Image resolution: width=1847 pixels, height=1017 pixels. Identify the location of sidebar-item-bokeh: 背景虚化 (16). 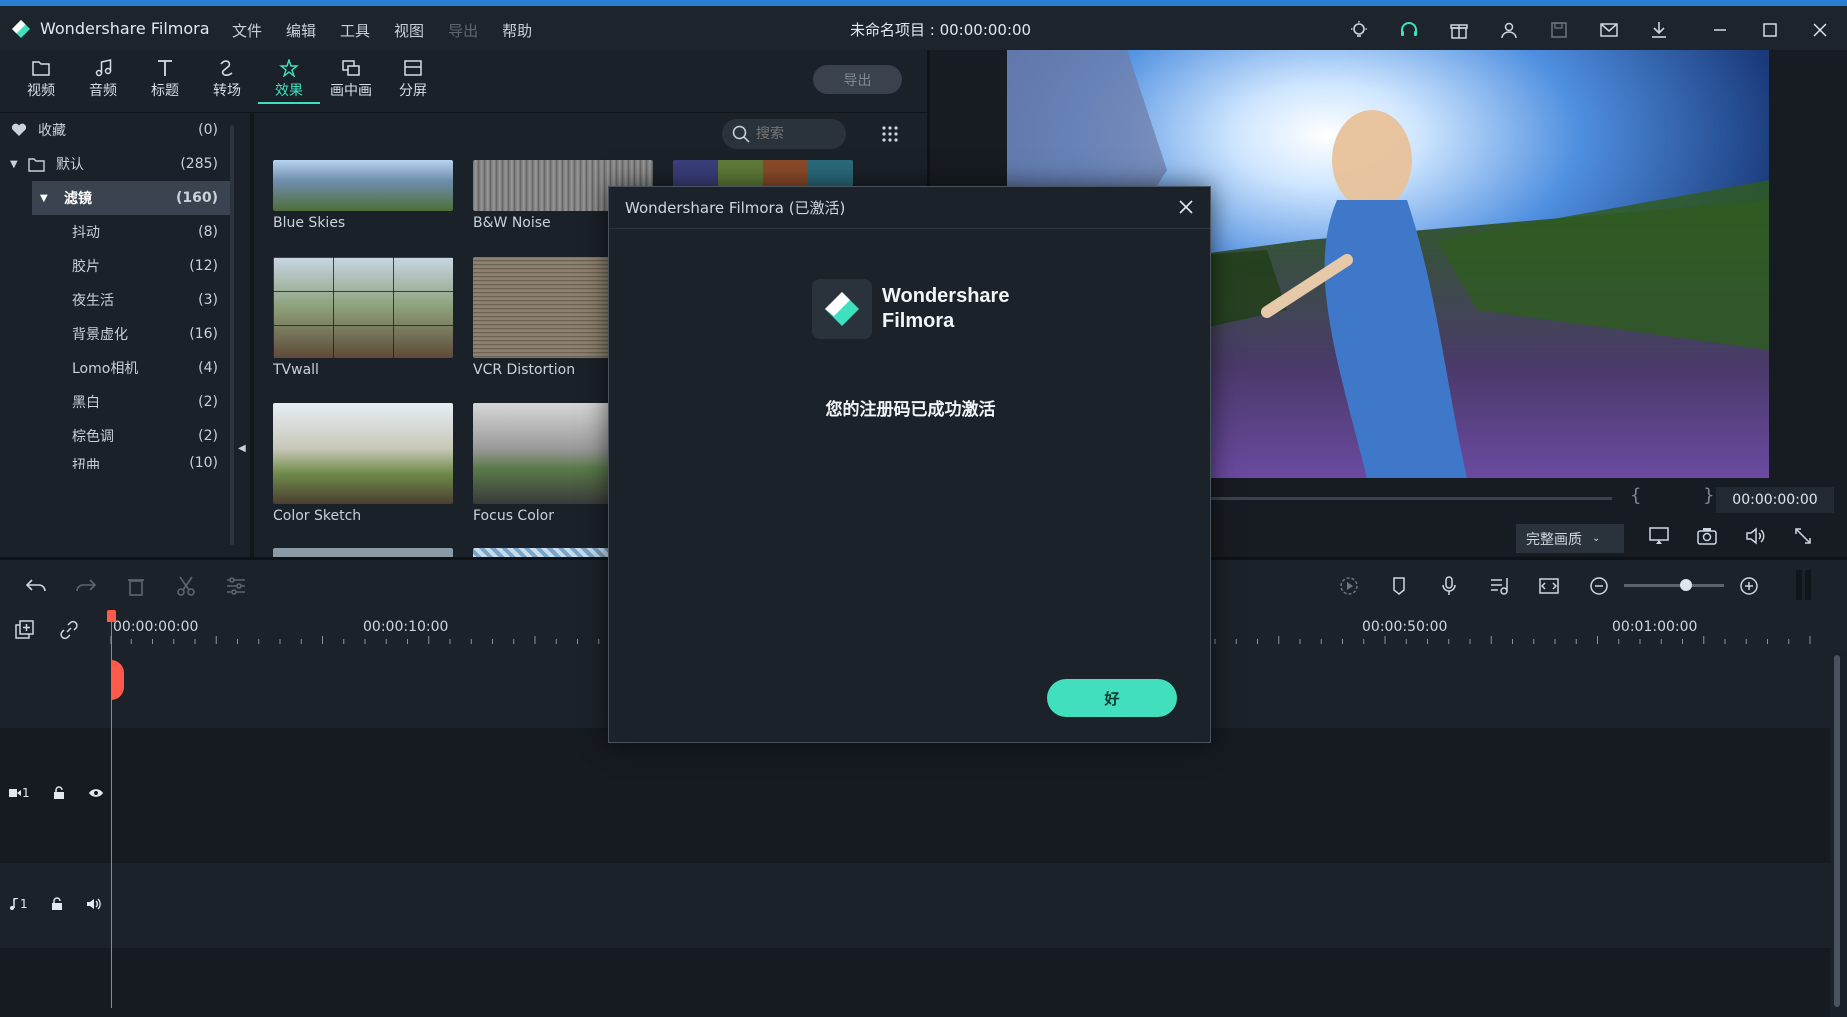
(116, 334).